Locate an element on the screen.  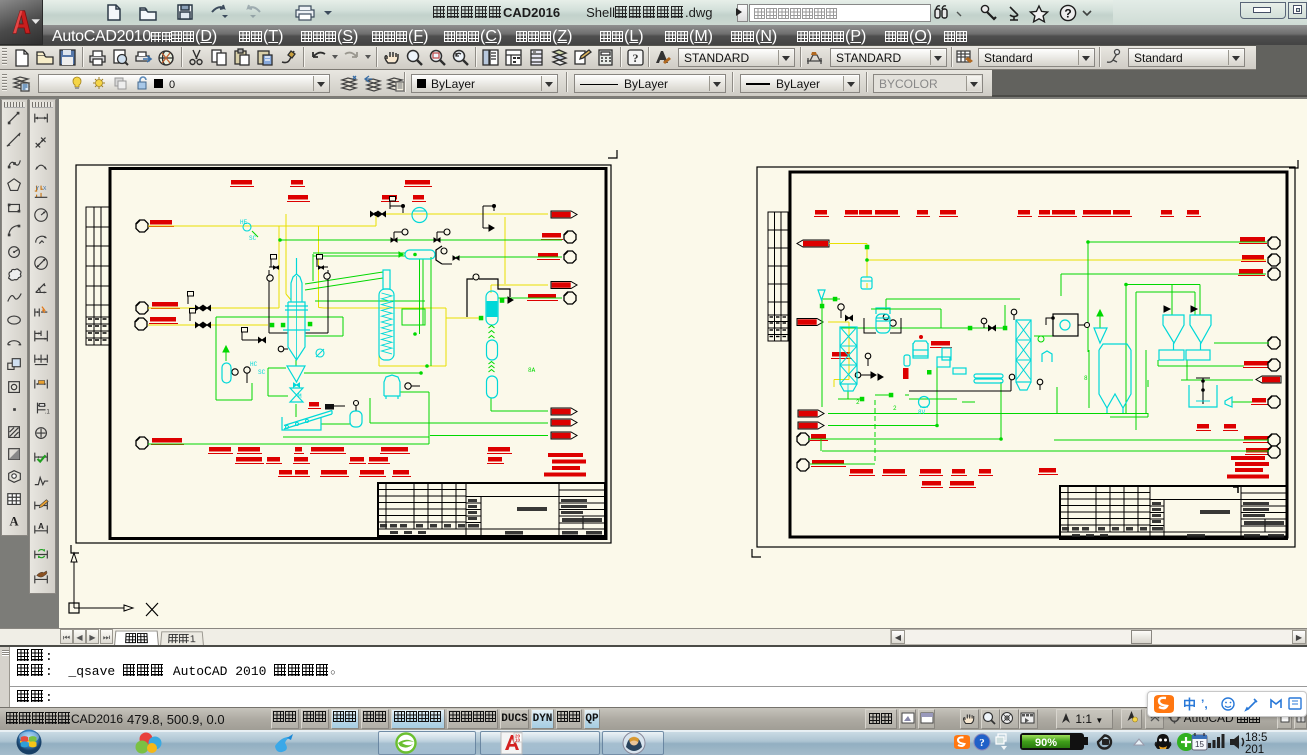
svg-text: 18:5 is located at coordinates (1256, 738).